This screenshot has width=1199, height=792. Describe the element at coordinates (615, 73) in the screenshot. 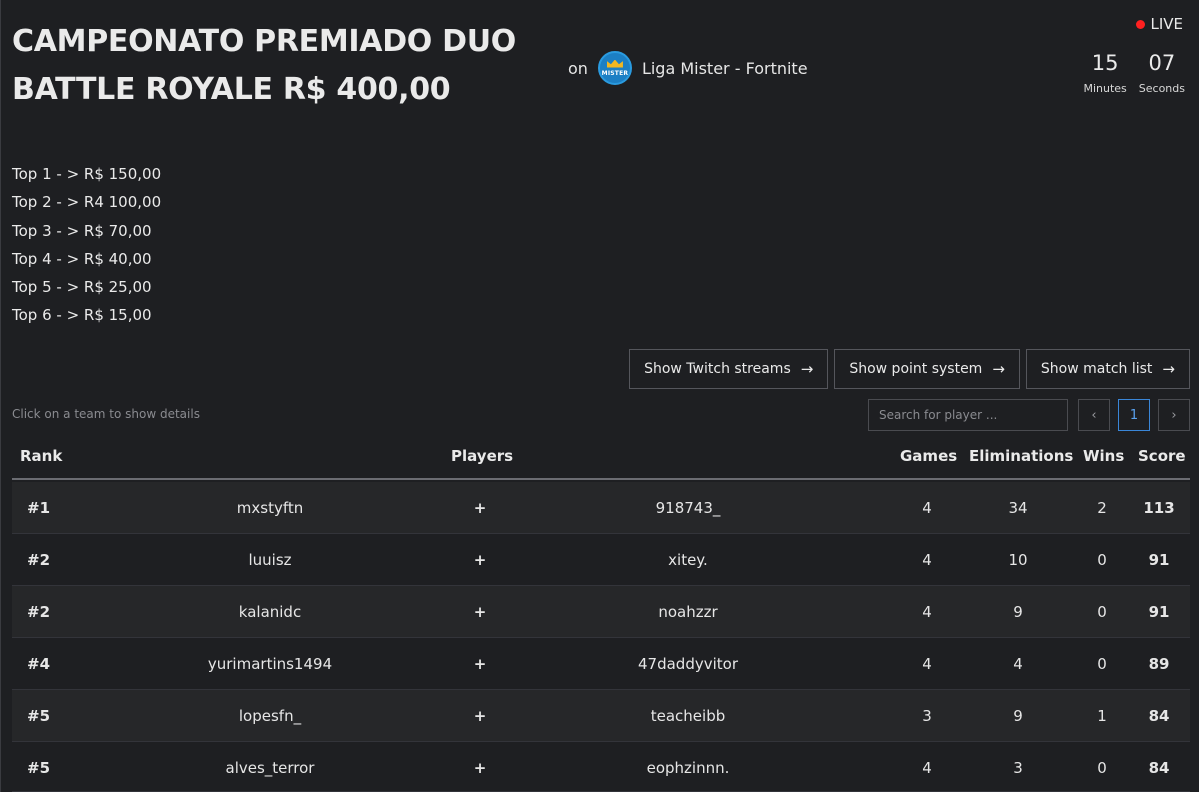

I see `logo-text: MISTER` at that location.